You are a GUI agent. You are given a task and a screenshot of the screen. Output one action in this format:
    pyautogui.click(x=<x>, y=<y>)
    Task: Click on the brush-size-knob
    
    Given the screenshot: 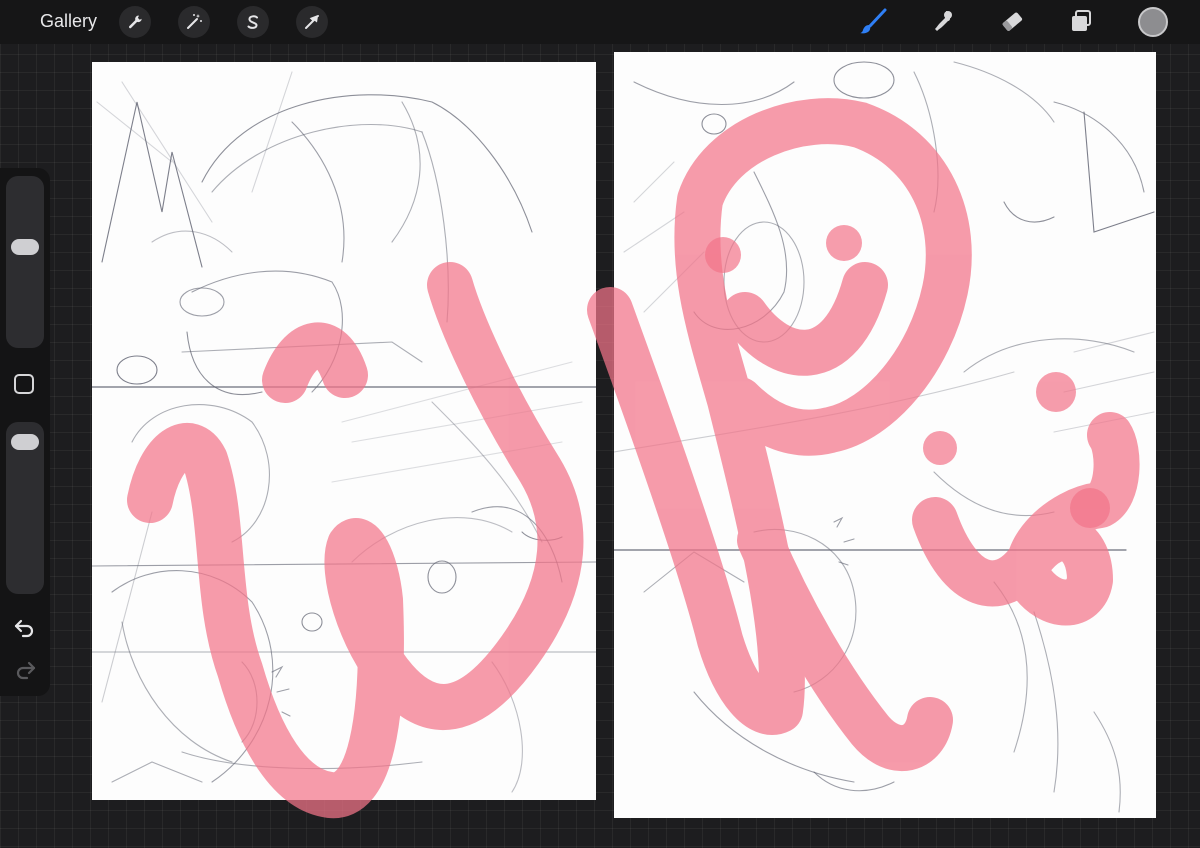 What is the action you would take?
    pyautogui.click(x=25, y=247)
    